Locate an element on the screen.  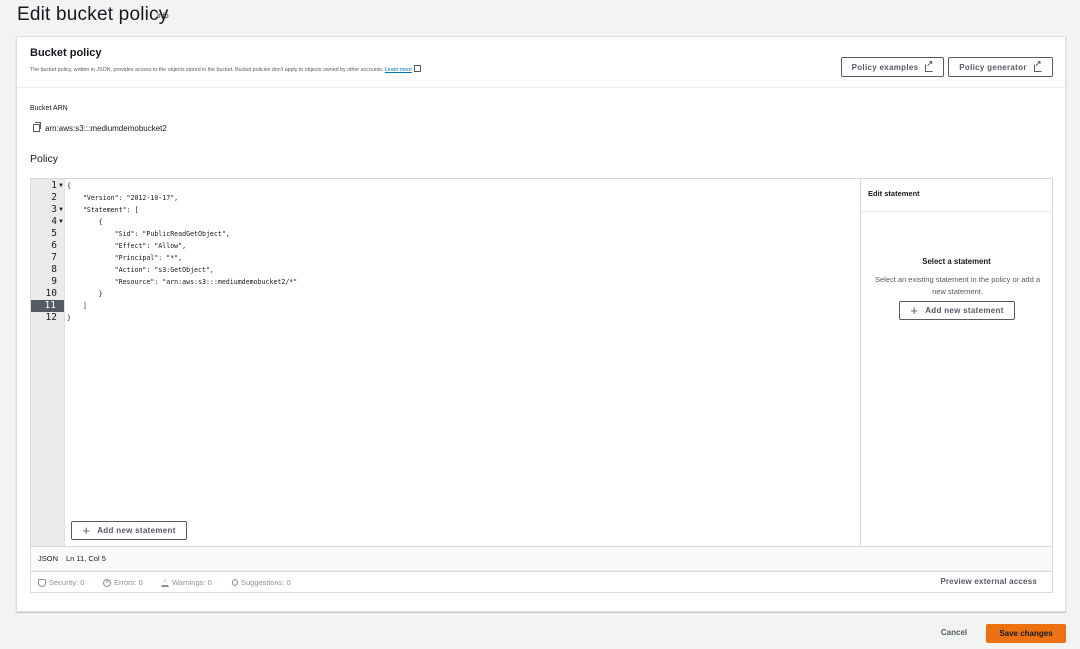
line-number: 8 is located at coordinates (54, 269).